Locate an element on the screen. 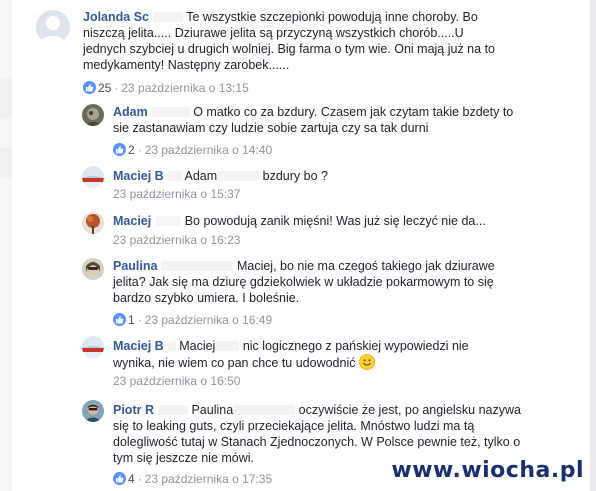 This screenshot has width=596, height=491. timestamp: 23 października o 16:49 is located at coordinates (208, 320).